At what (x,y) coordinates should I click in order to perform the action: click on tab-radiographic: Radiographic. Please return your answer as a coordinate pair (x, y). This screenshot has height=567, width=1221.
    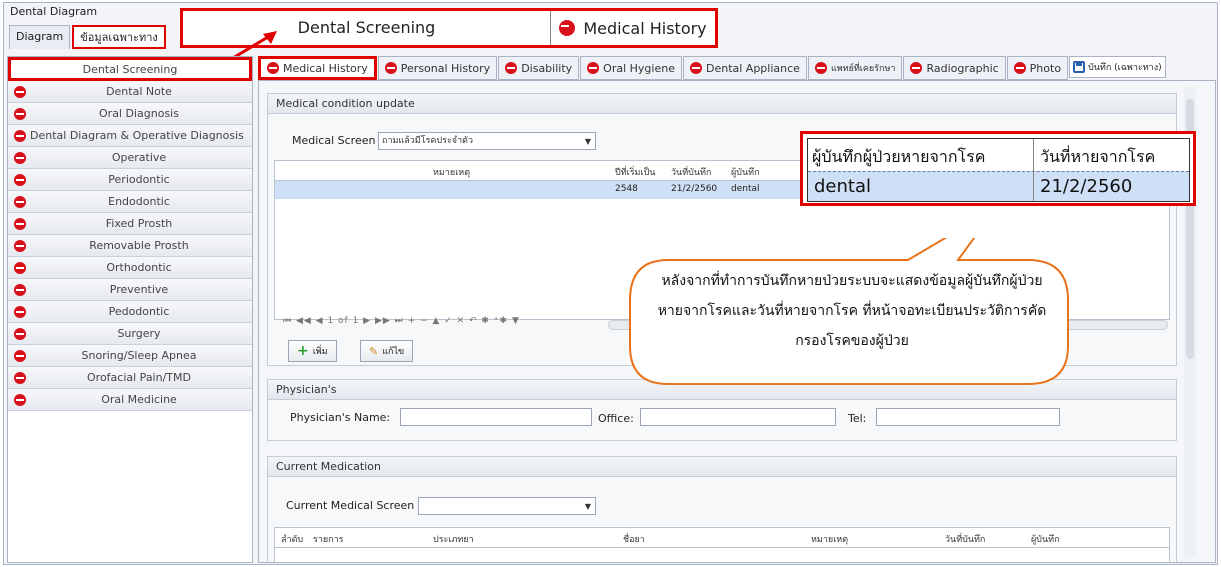
    Looking at the image, I should click on (954, 68).